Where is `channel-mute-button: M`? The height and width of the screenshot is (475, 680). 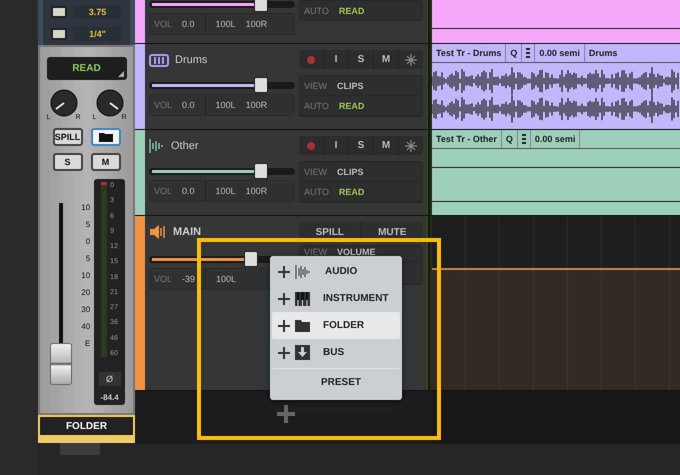 channel-mute-button: M is located at coordinates (105, 162).